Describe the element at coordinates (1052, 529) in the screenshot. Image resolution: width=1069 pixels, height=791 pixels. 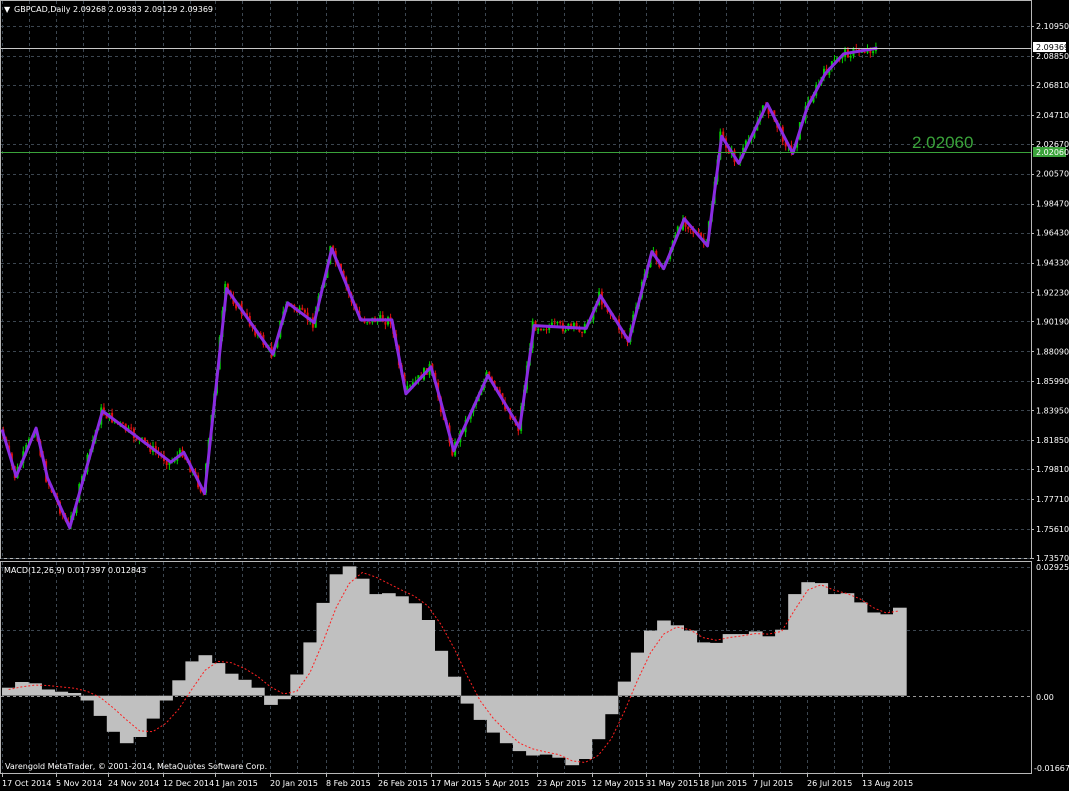
I see `price-axis-label: 1.75610` at that location.